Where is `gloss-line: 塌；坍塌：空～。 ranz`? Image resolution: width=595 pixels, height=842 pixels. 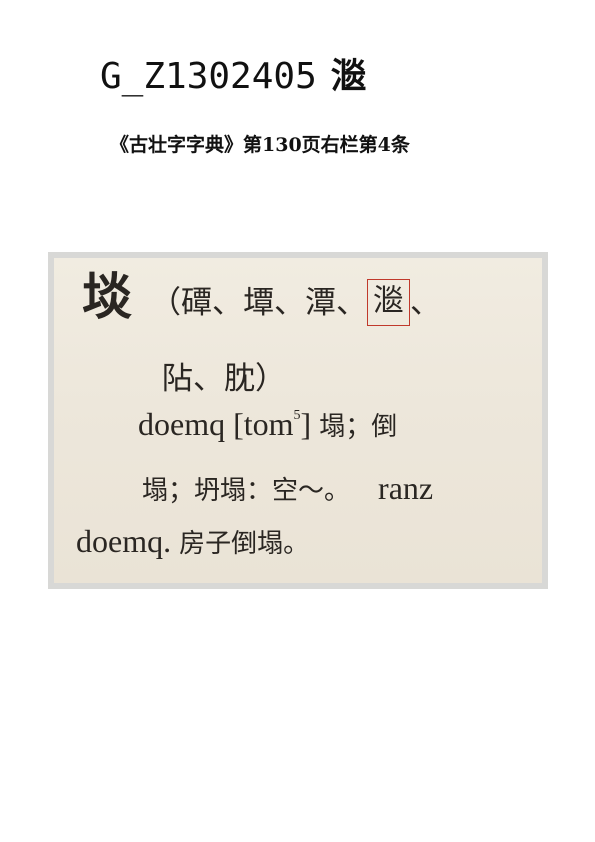
gloss-line: 塌；坍塌：空～。 ranz is located at coordinates (287, 488).